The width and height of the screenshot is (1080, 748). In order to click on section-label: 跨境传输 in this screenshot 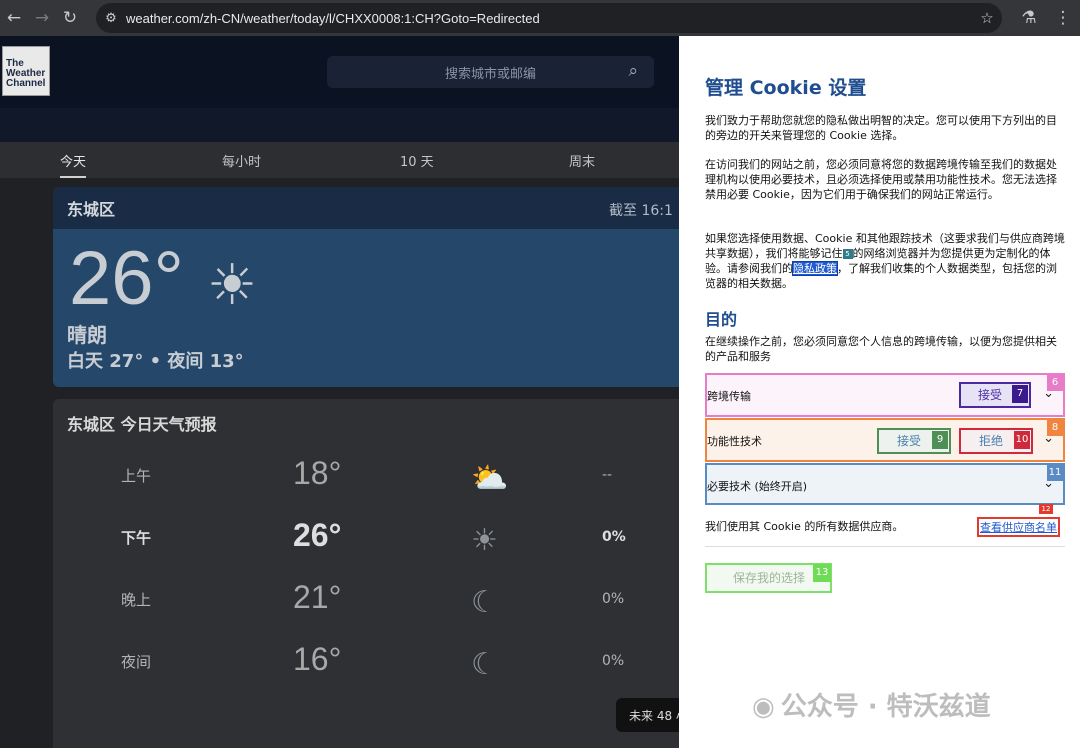, I will do `click(729, 396)`.